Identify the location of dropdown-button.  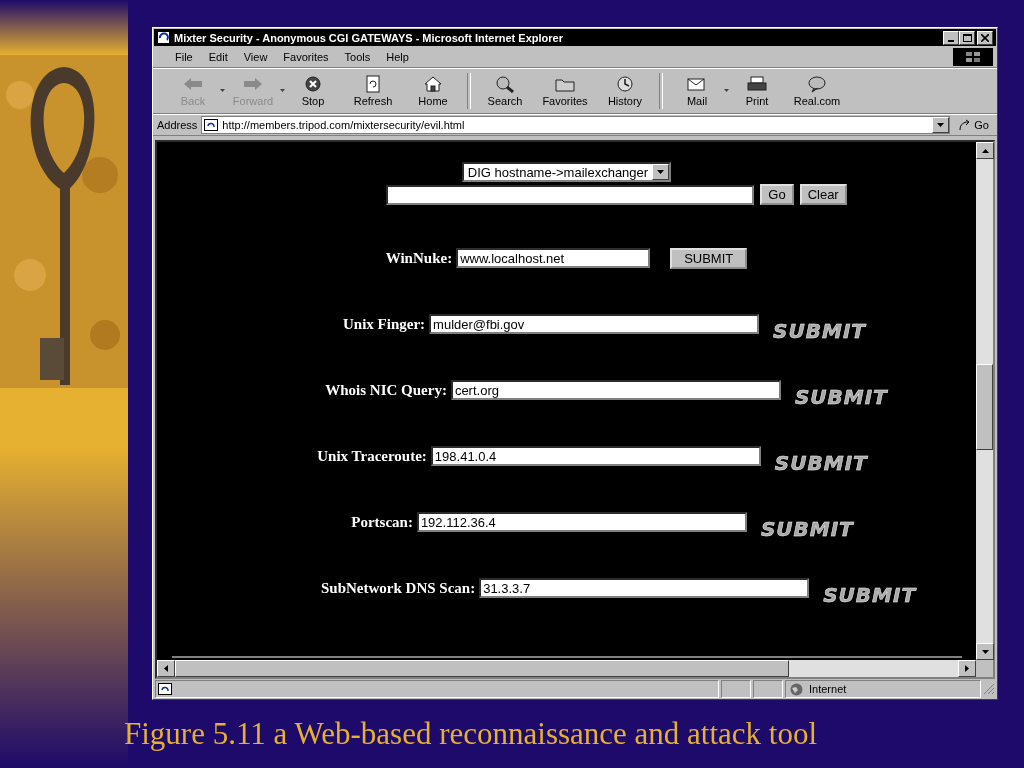
(941, 125).